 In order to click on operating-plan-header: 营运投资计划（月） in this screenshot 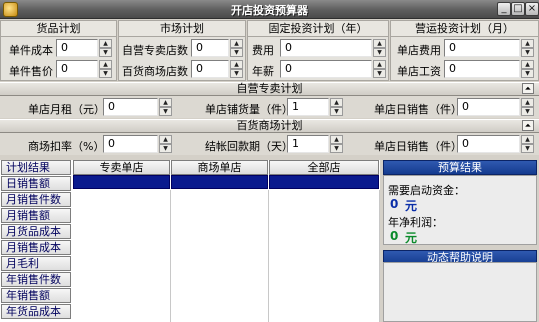, I will do `click(464, 28)`.